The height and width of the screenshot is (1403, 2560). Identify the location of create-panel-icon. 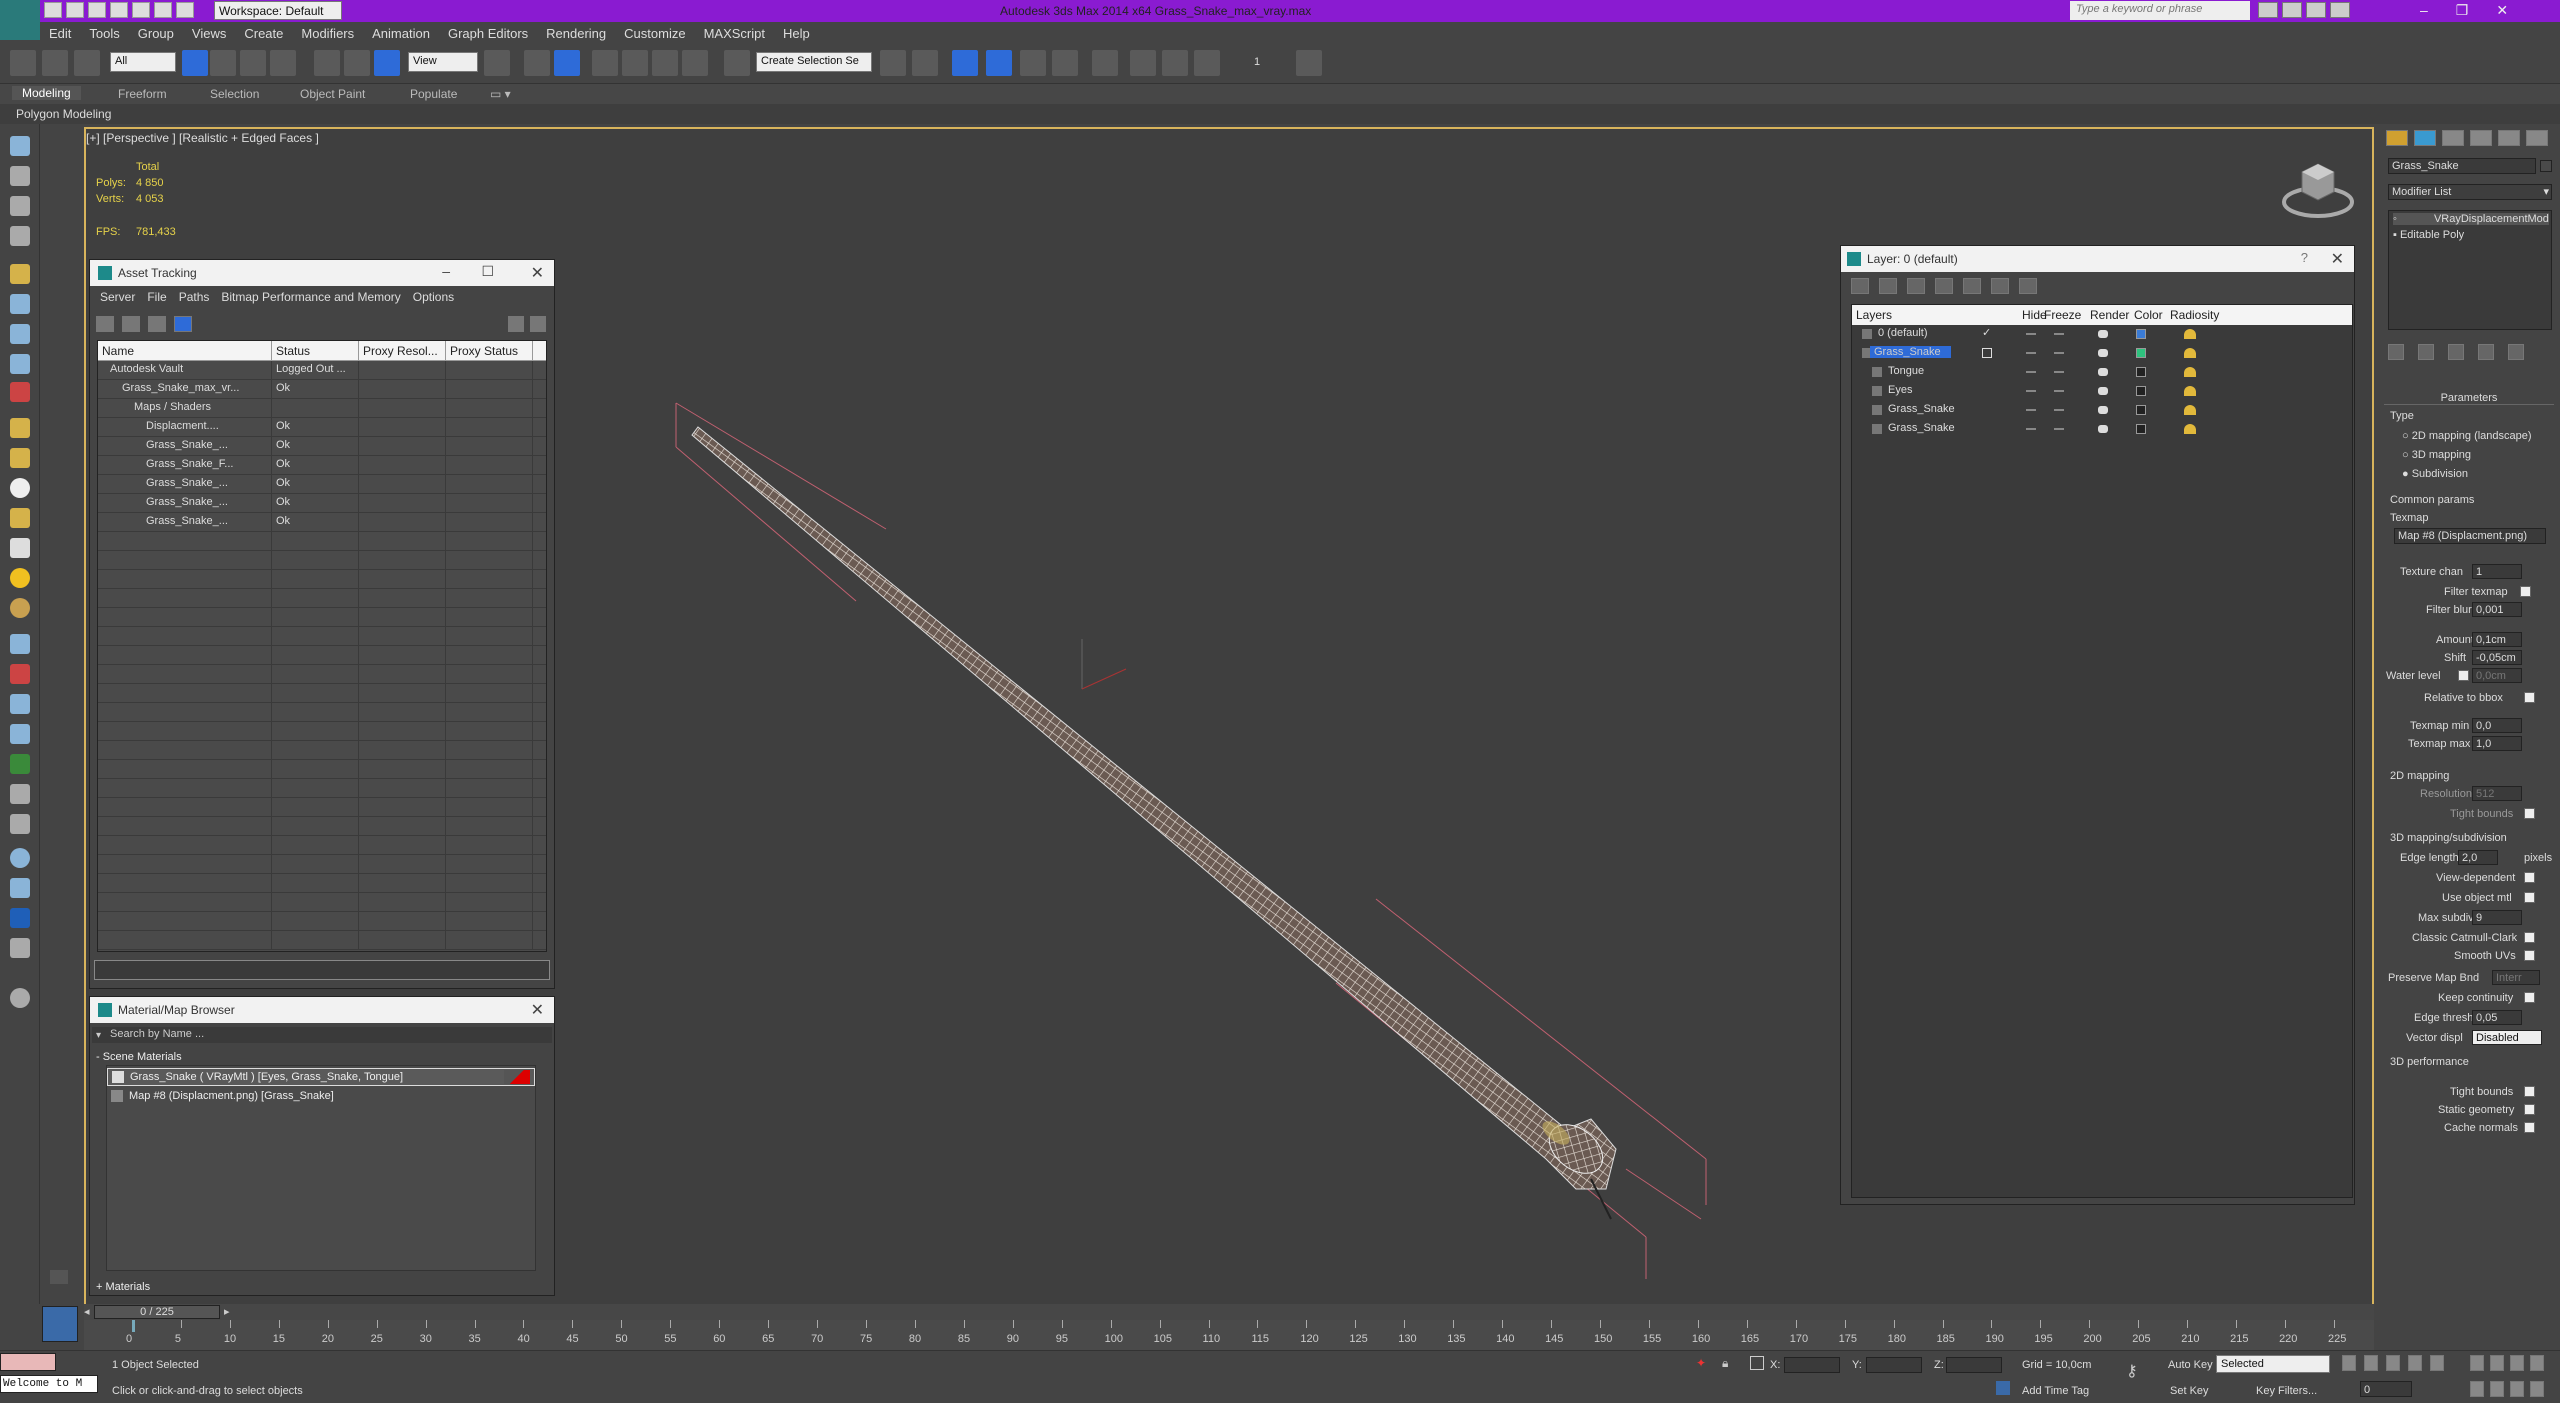
(20, 146).